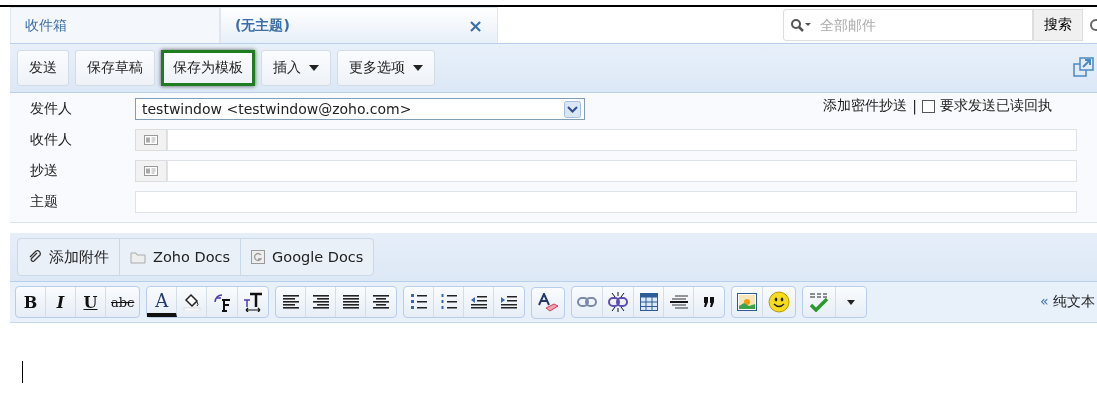 The height and width of the screenshot is (419, 1097). Describe the element at coordinates (208, 68) in the screenshot. I see `toolbar-button: 保存为模板` at that location.